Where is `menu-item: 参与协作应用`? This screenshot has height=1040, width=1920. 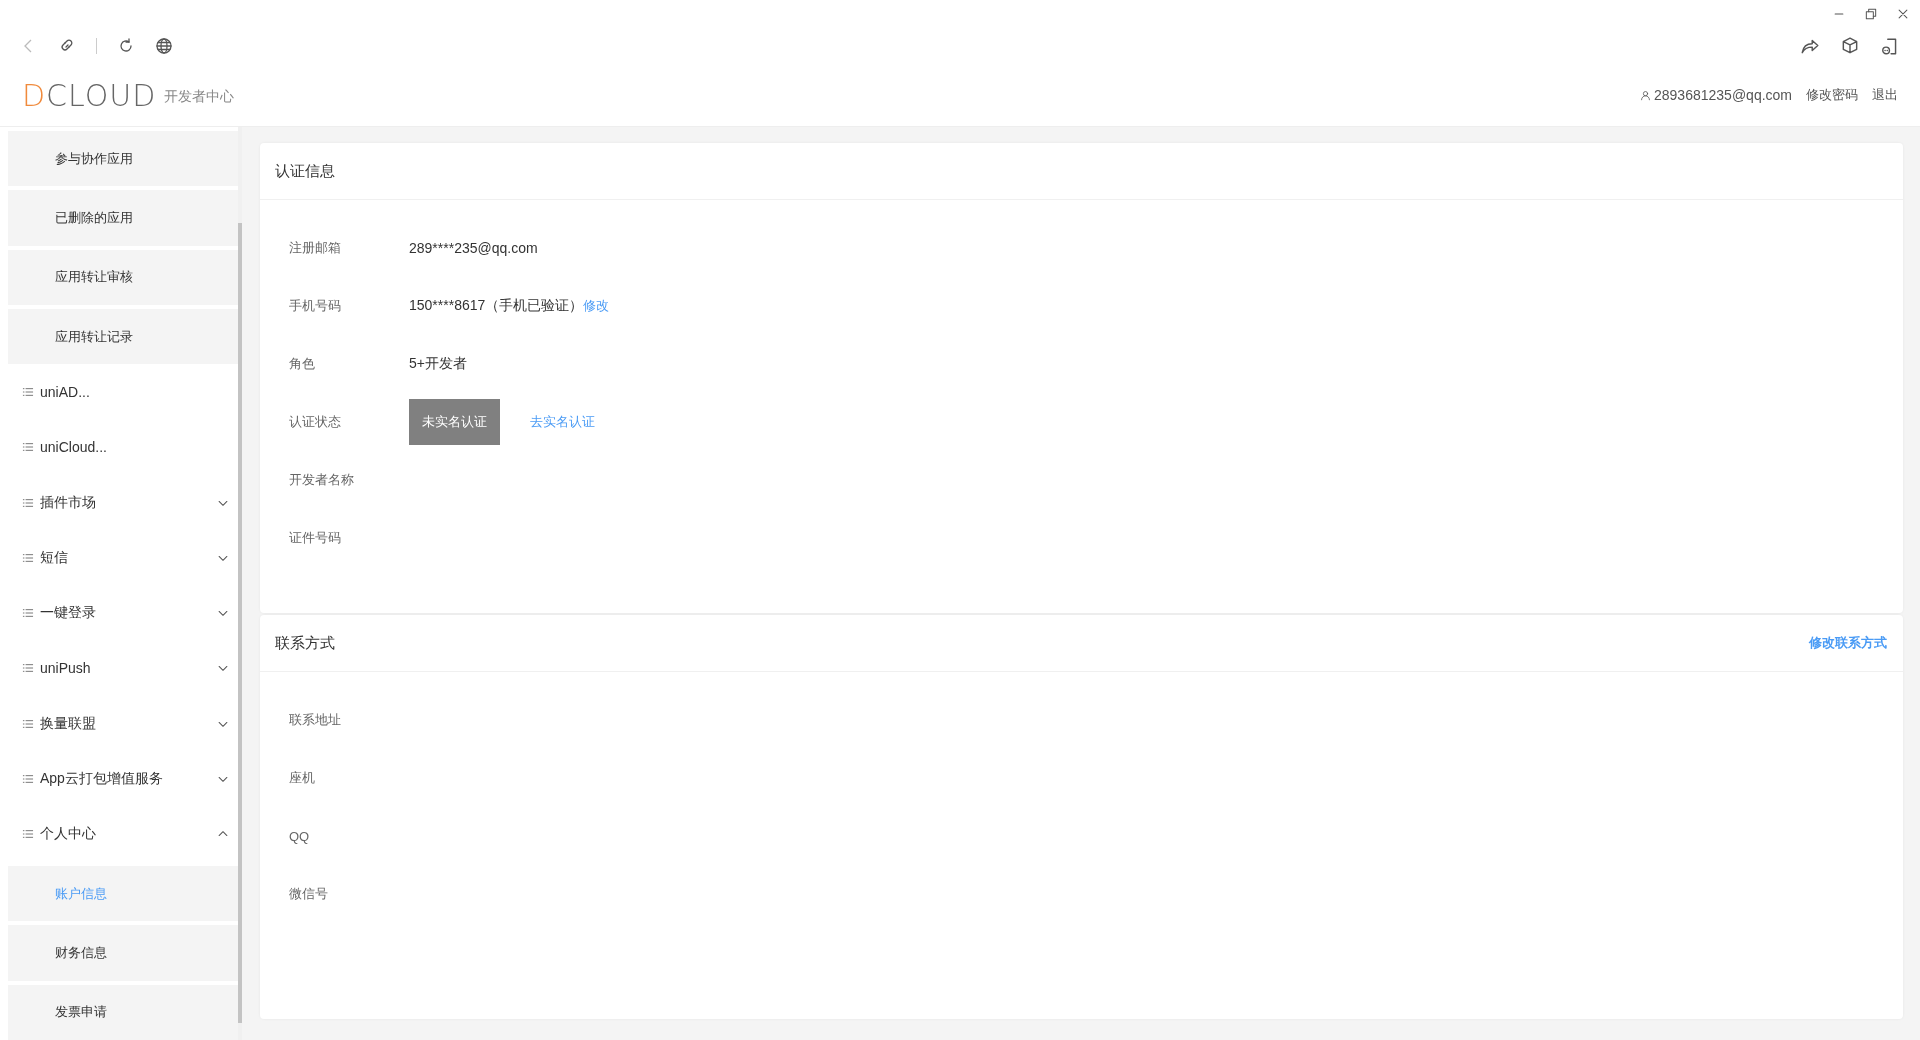
menu-item: 参与协作应用 is located at coordinates (123, 159).